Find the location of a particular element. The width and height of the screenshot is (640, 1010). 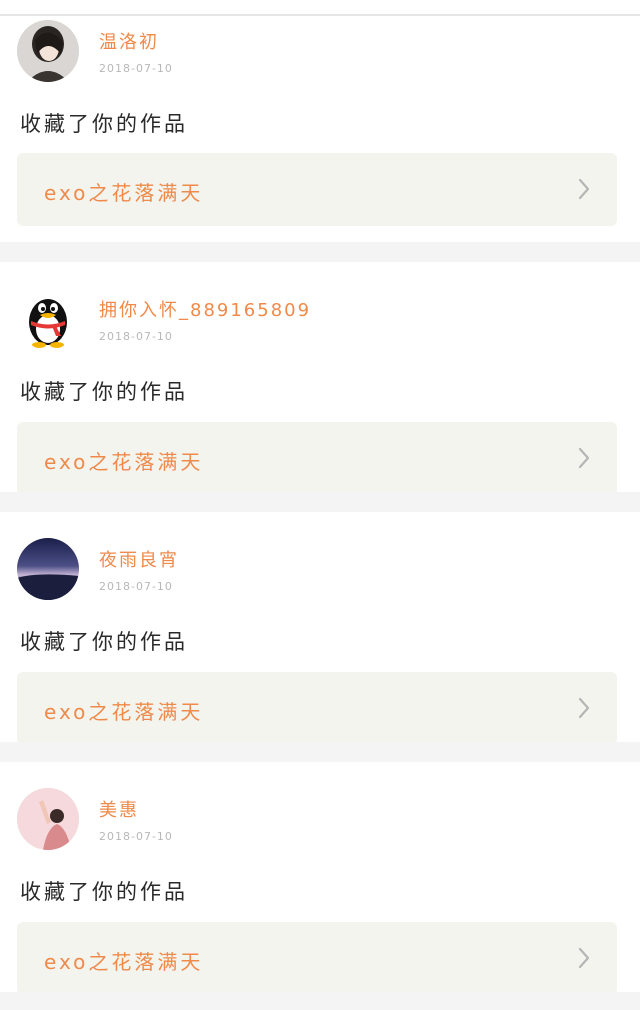

username: 拥你入怀_889165809 is located at coordinates (205, 309).